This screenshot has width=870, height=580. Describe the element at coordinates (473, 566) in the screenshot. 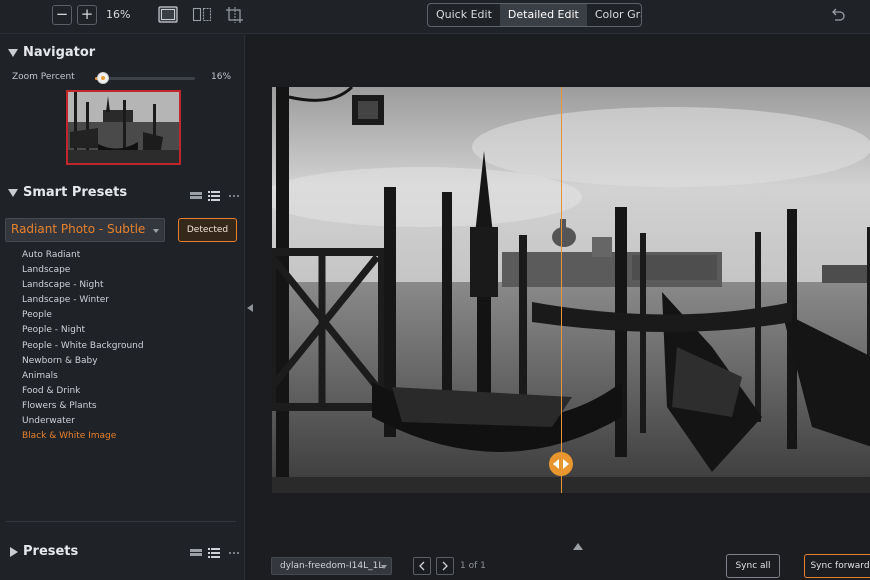

I see `image-counter: 1 of 1` at that location.